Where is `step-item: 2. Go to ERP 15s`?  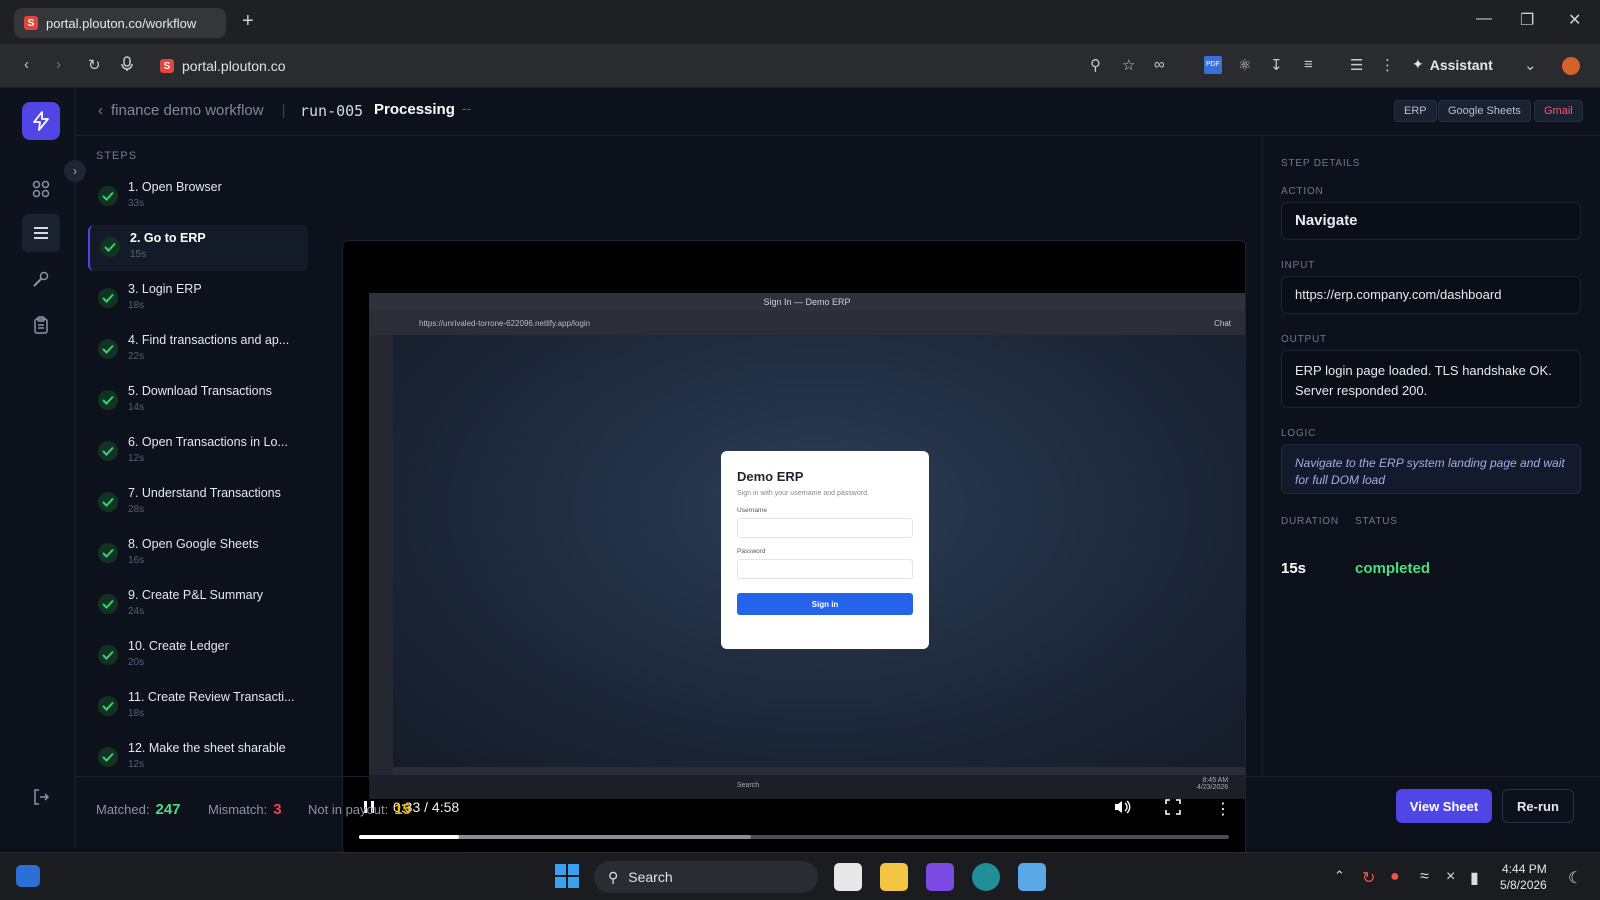 step-item: 2. Go to ERP 15s is located at coordinates (198, 248).